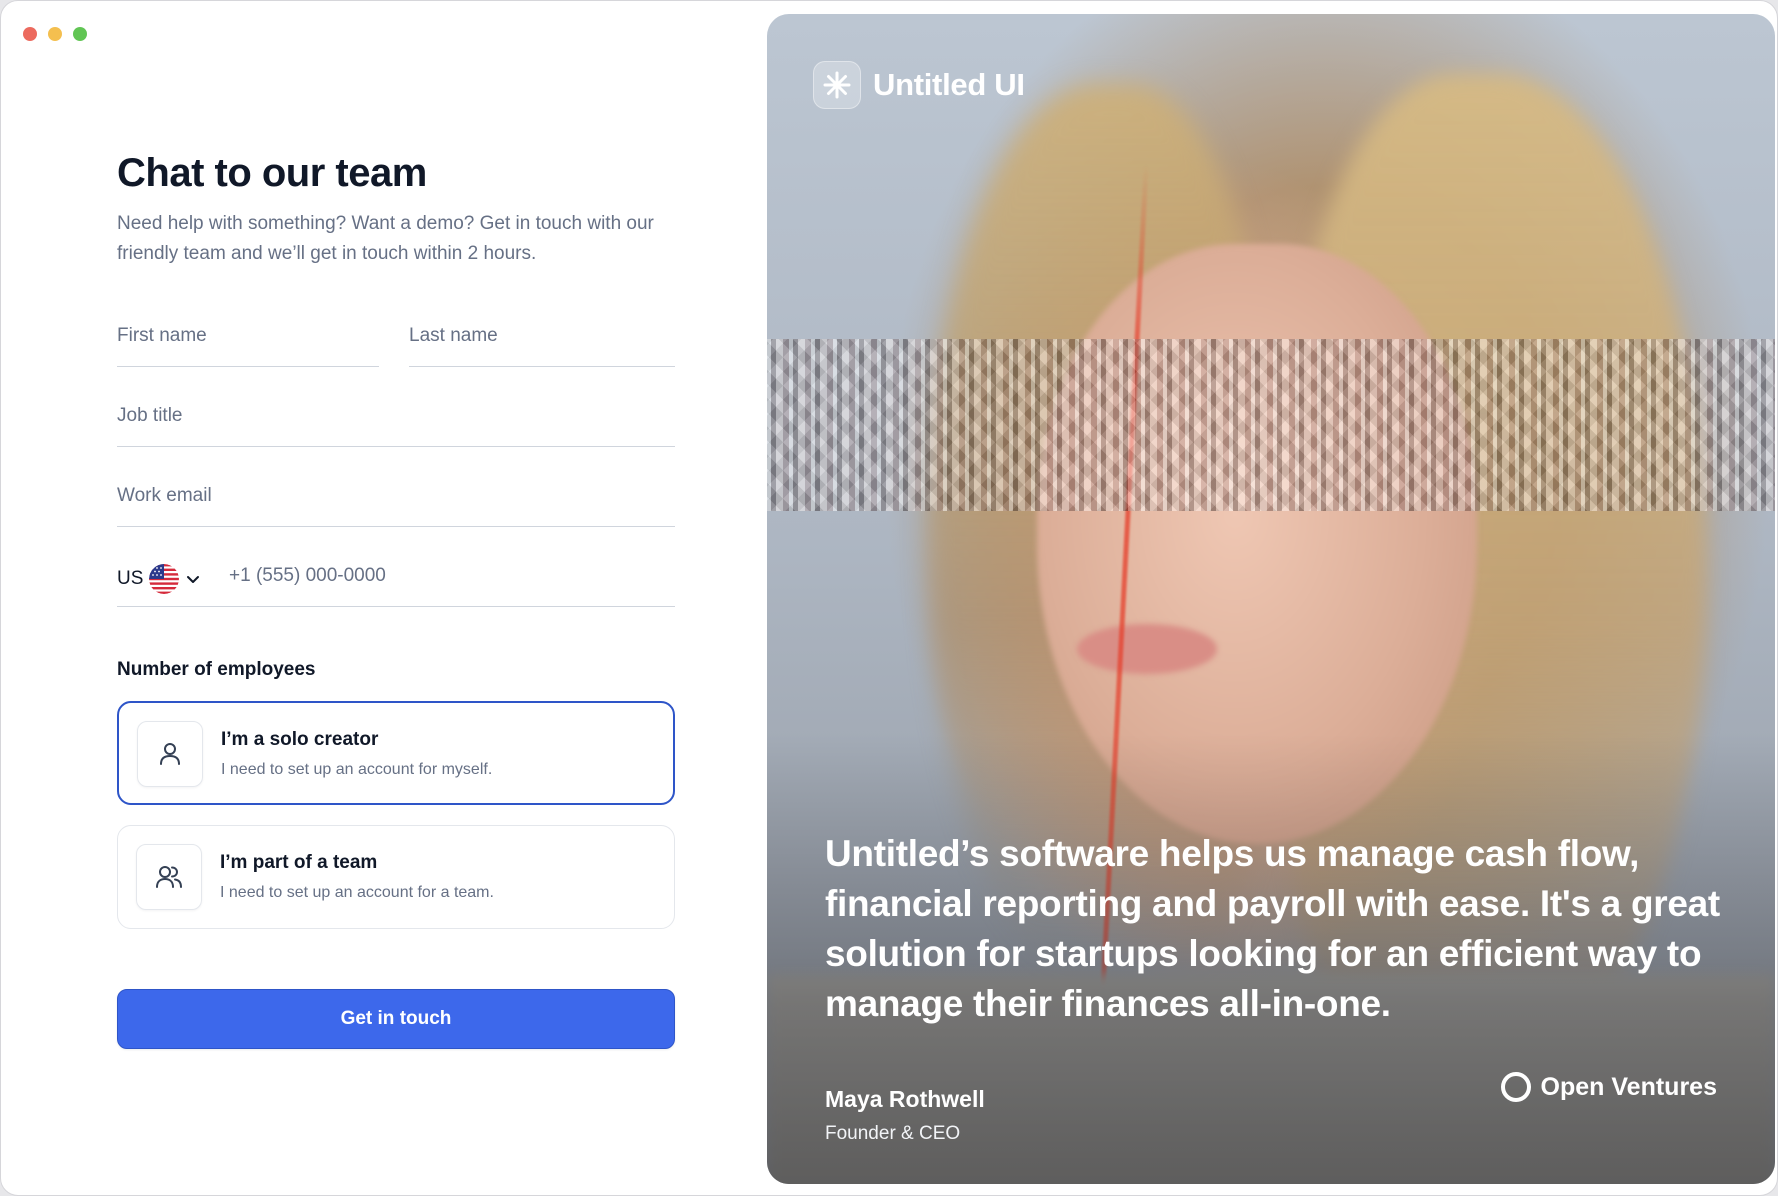 This screenshot has width=1778, height=1196. What do you see at coordinates (216, 669) in the screenshot?
I see `employees-label: Number of employees` at bounding box center [216, 669].